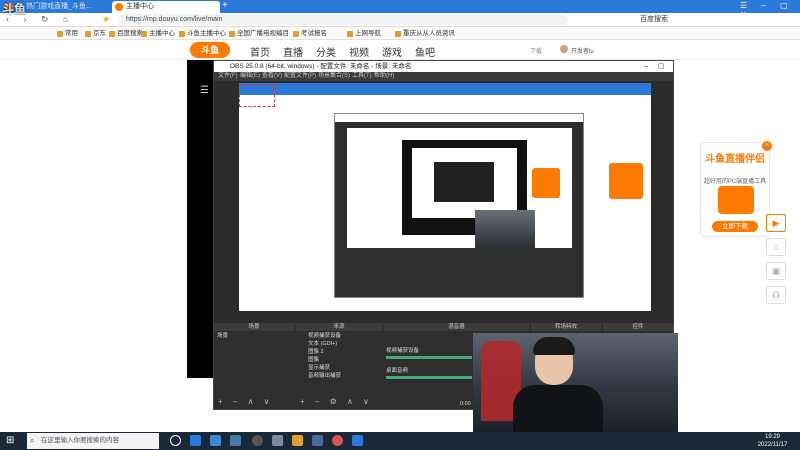  Describe the element at coordinates (195, 440) in the screenshot. I see `browser-icon` at that location.